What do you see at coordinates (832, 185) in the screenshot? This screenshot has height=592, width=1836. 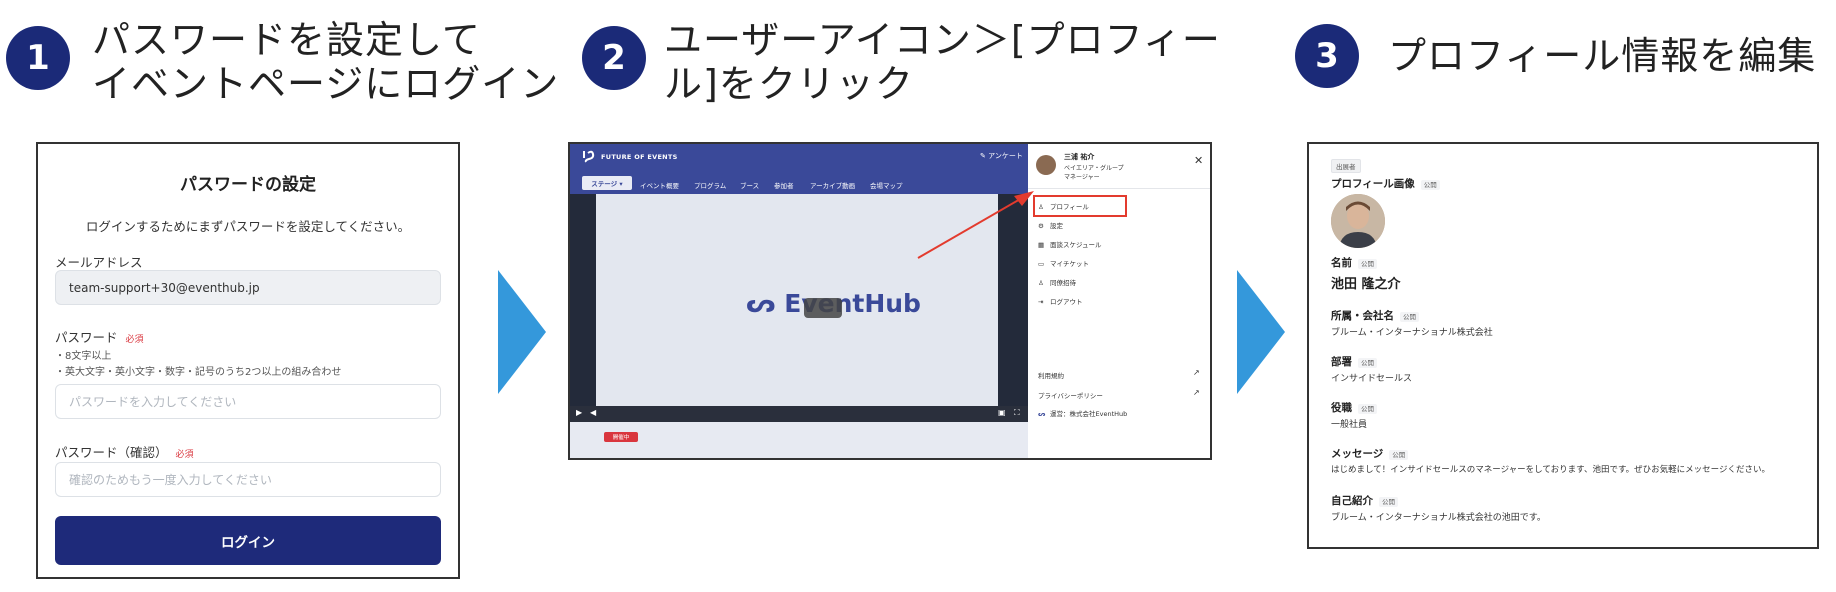 I see `nav-archive: アーカイブ動画` at bounding box center [832, 185].